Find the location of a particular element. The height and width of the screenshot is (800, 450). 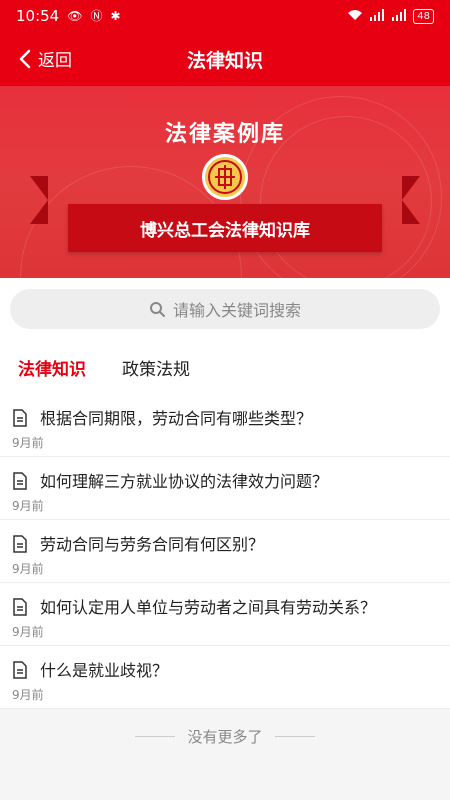

banner-ribbon: 博兴总工会法律知识库 is located at coordinates (225, 228).